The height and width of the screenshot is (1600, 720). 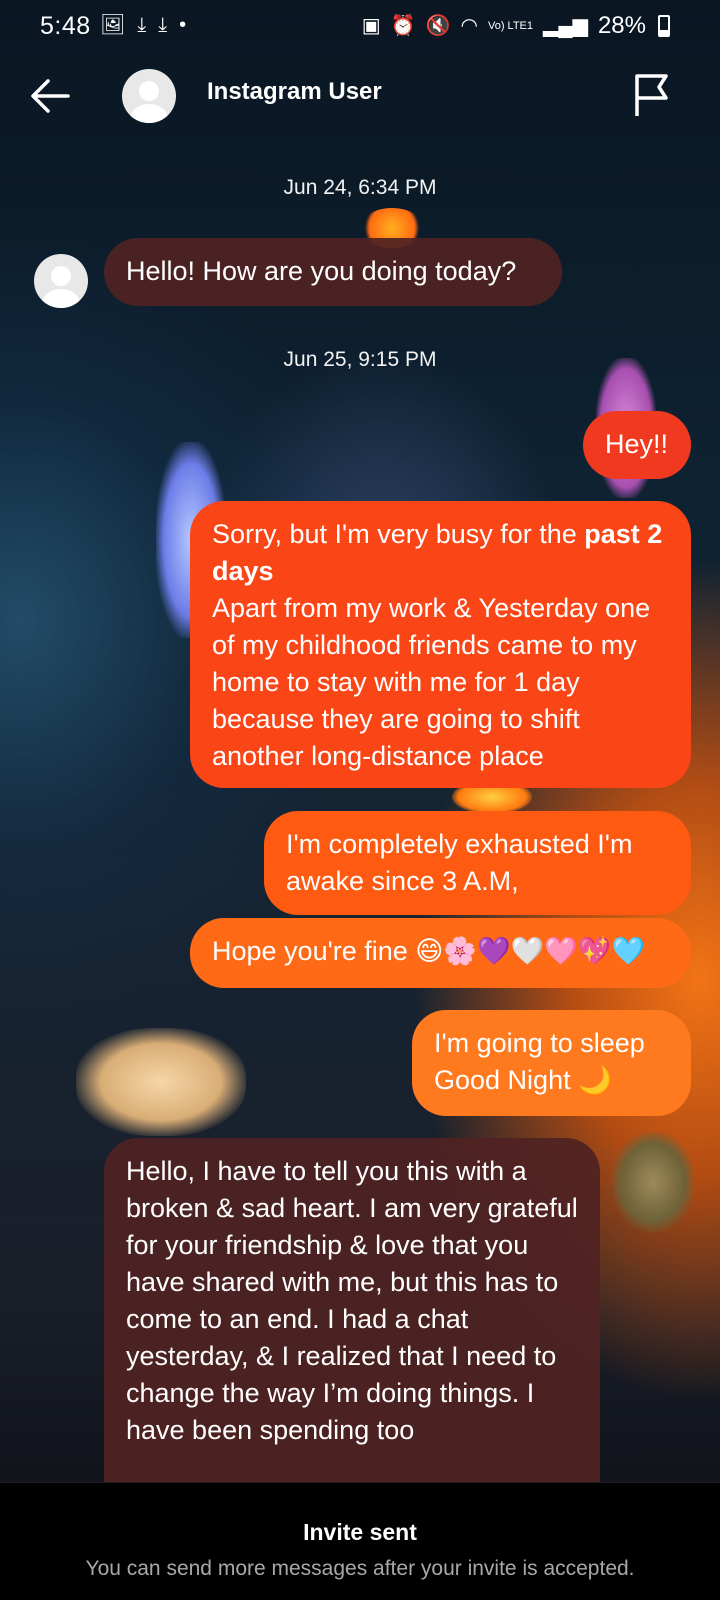 I want to click on invite-status-title: Invite sent, so click(x=360, y=1532).